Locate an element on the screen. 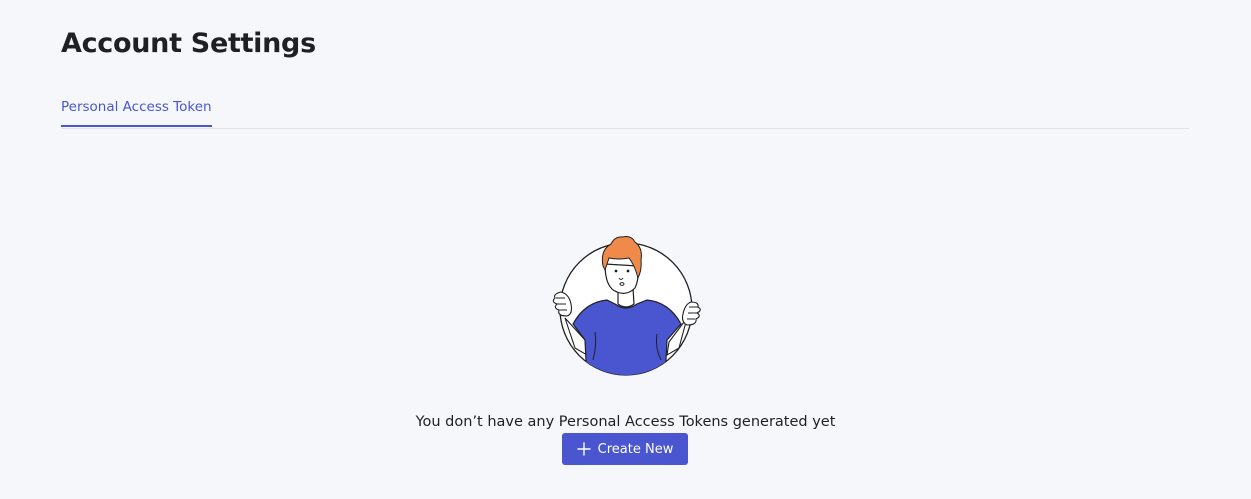 The image size is (1251, 499). create-new-button: Create New is located at coordinates (625, 449).